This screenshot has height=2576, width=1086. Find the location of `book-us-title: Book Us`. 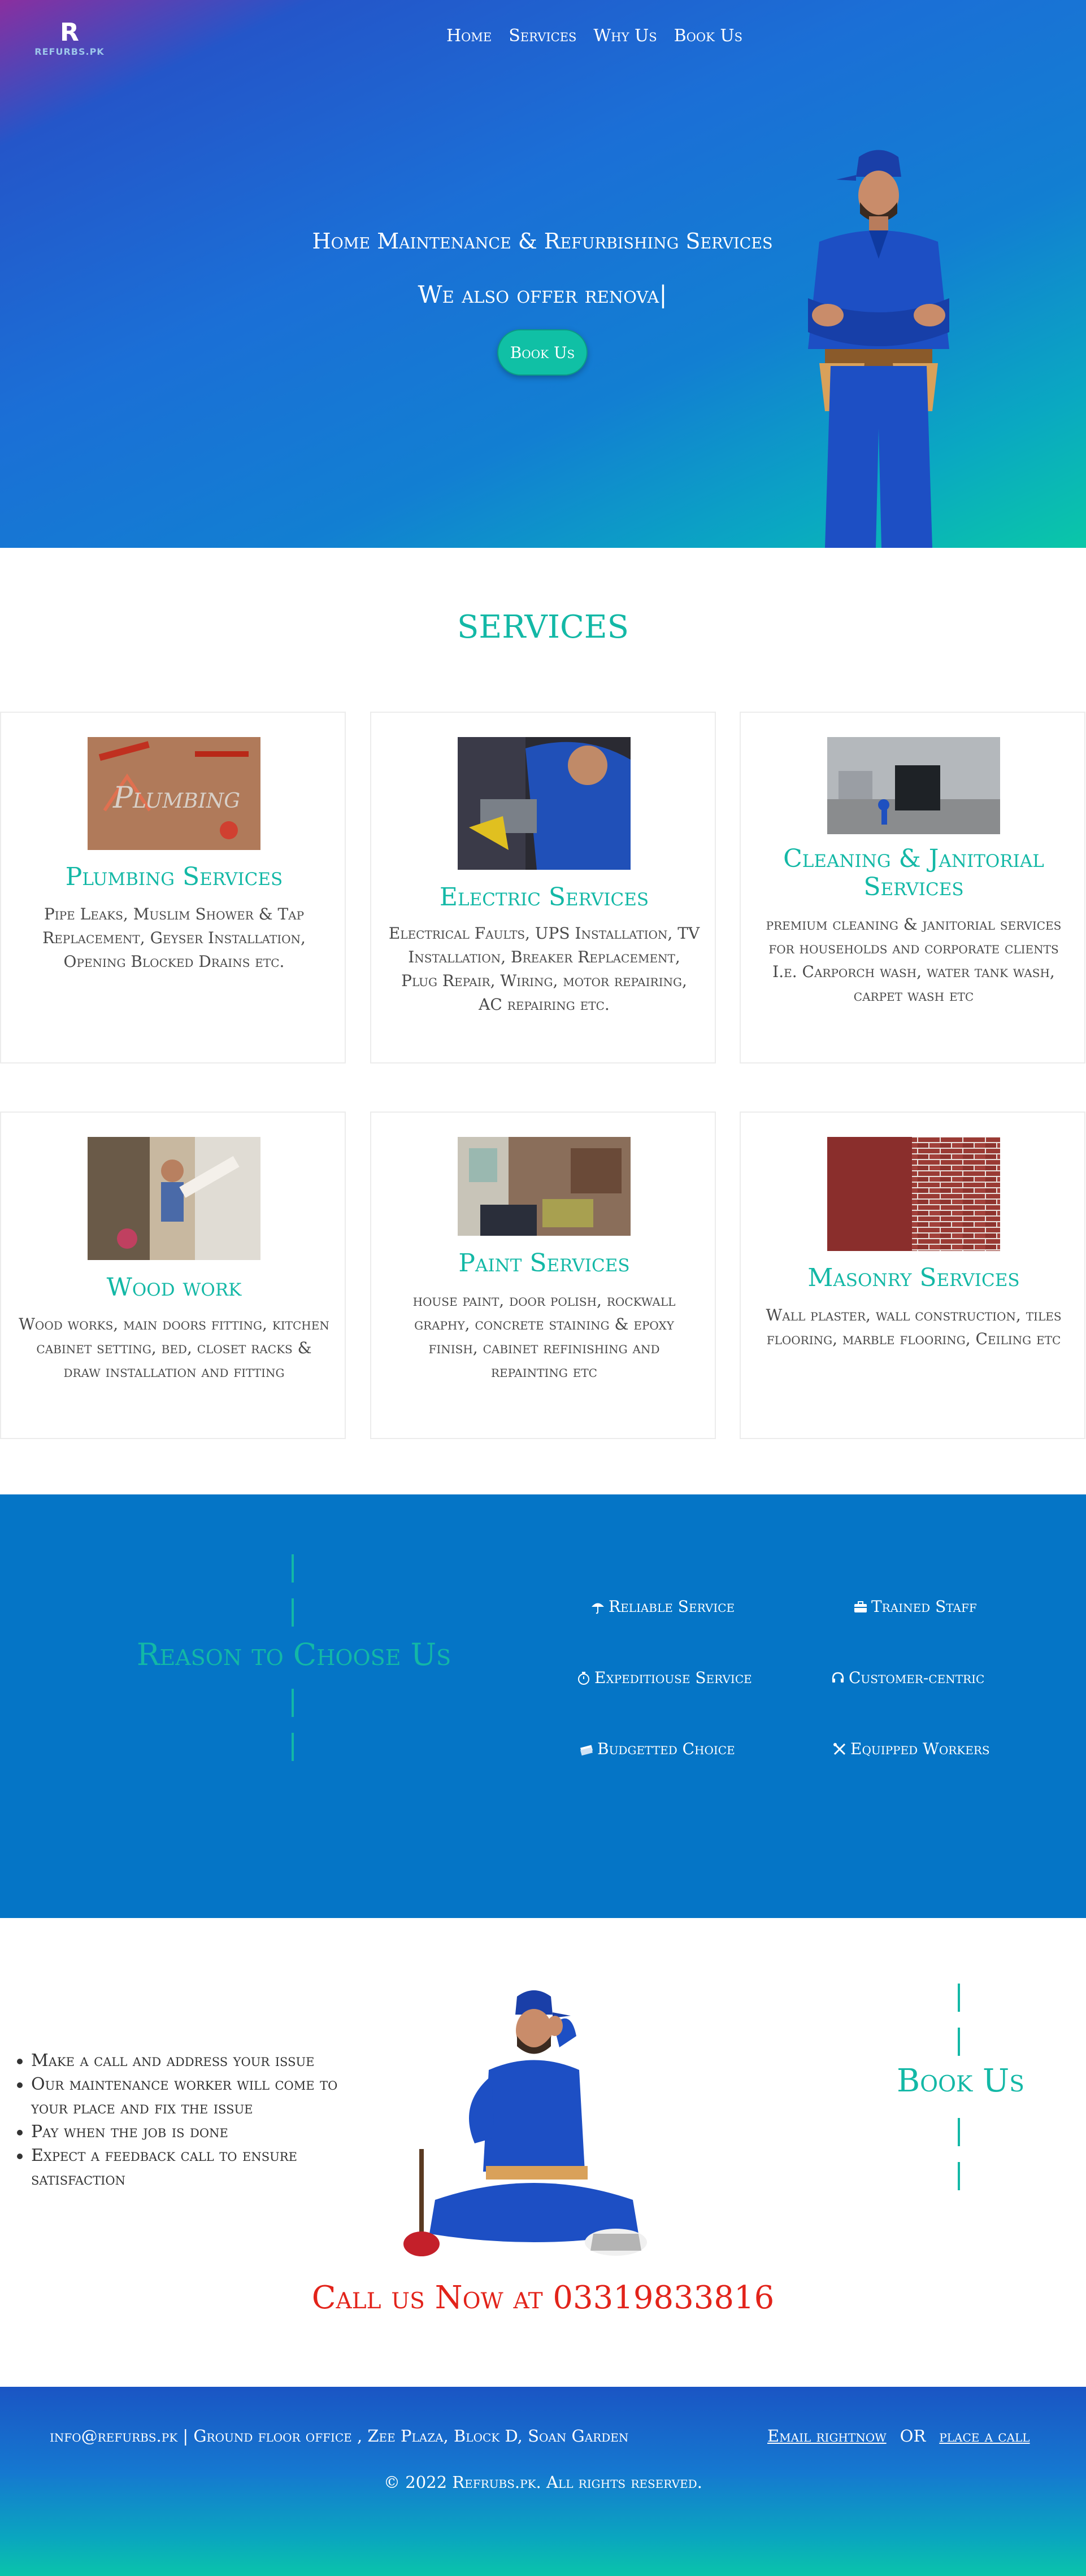

book-us-title: Book Us is located at coordinates (961, 2081).